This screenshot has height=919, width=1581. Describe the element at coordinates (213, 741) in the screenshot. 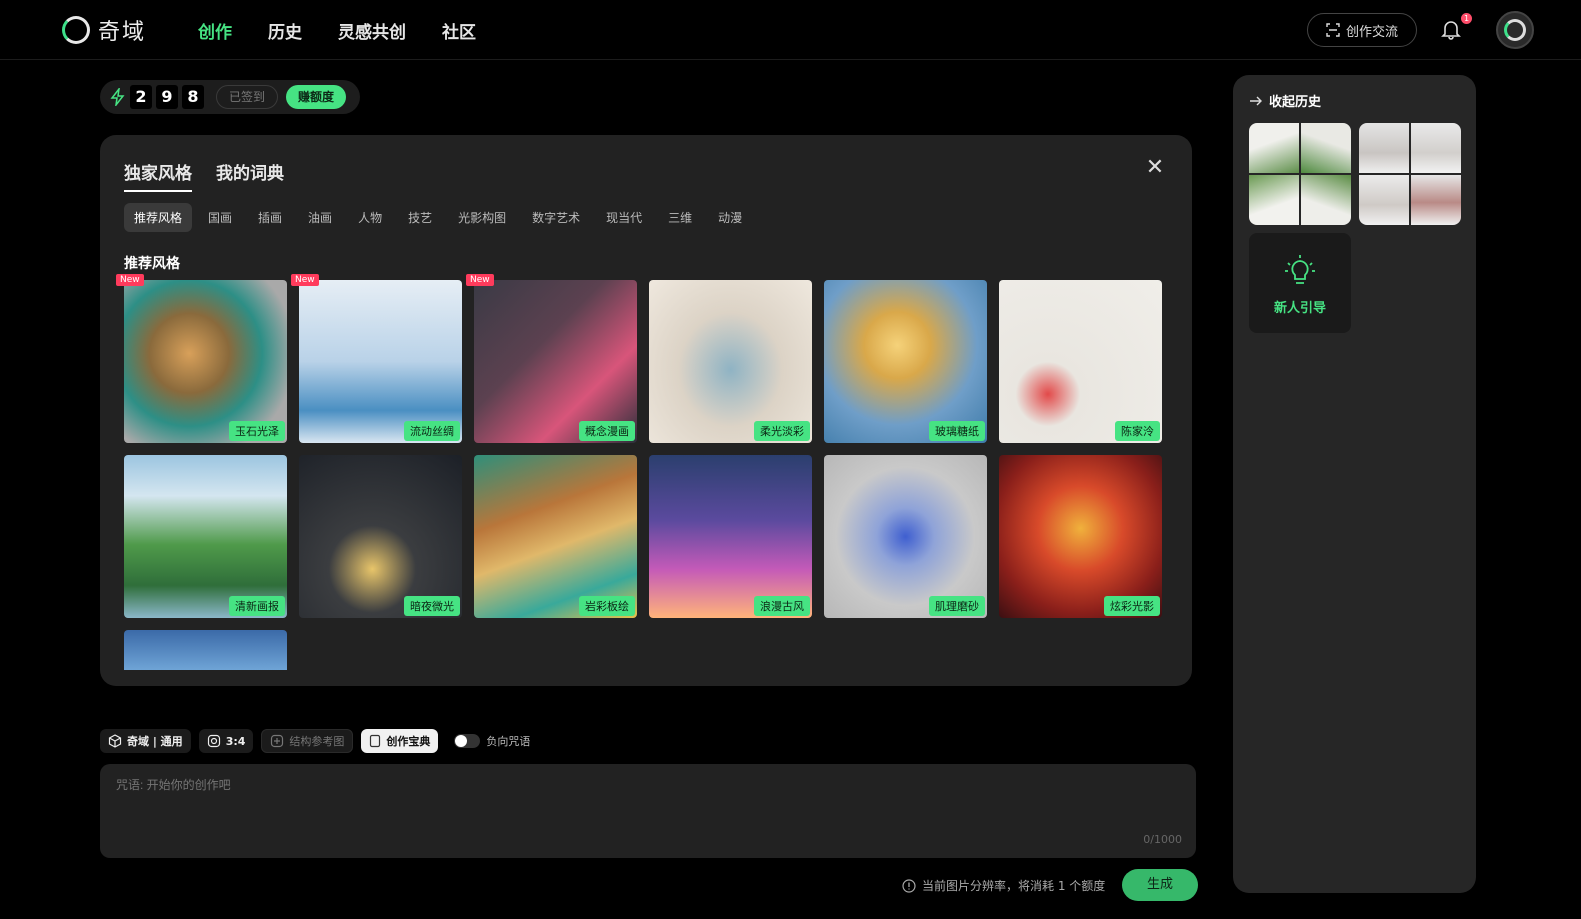

I see `ratio-icon` at that location.